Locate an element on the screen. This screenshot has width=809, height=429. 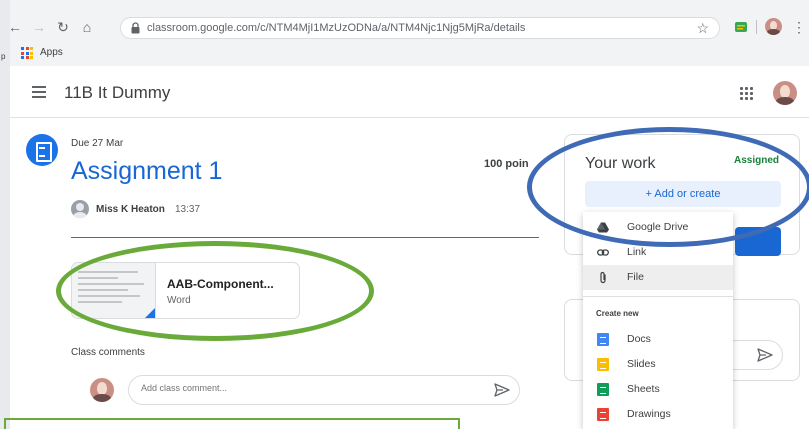
menu-item-label: Drawings is located at coordinates (649, 414).